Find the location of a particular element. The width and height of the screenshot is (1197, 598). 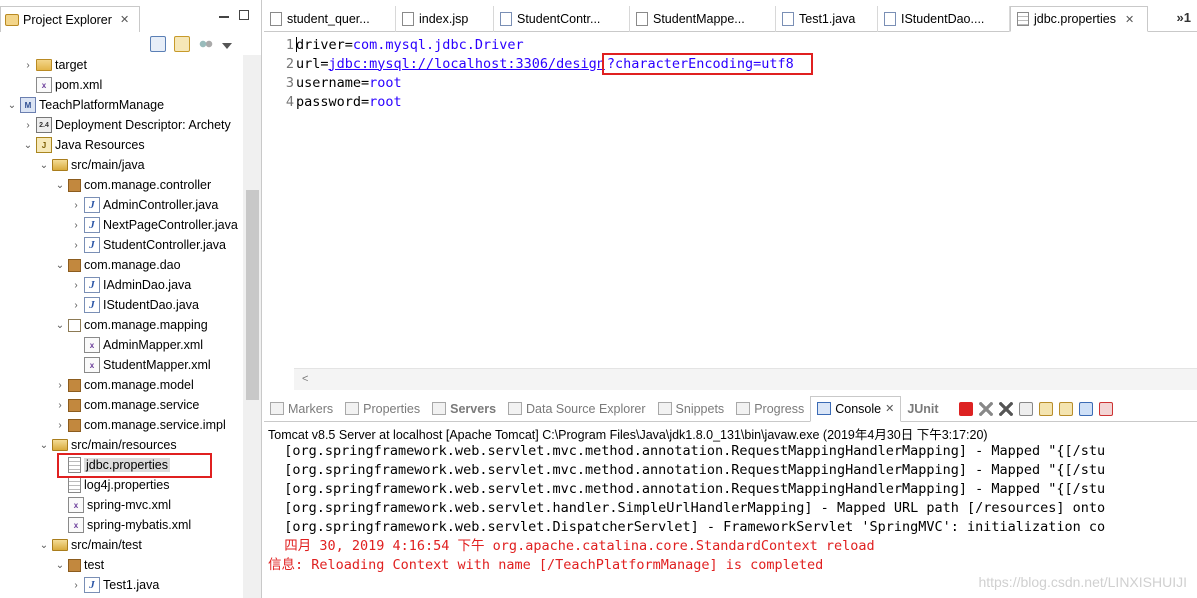

tree-item: ⌄ src/main/resources is located at coordinates (121, 445).